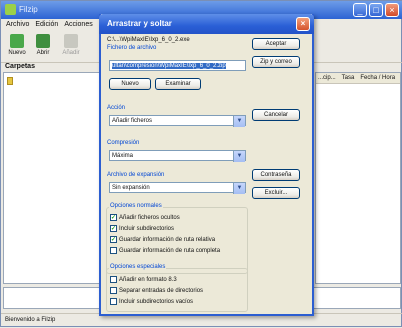 This screenshot has width=402, height=328. I want to click on menu-edicion: Edición, so click(46, 24).